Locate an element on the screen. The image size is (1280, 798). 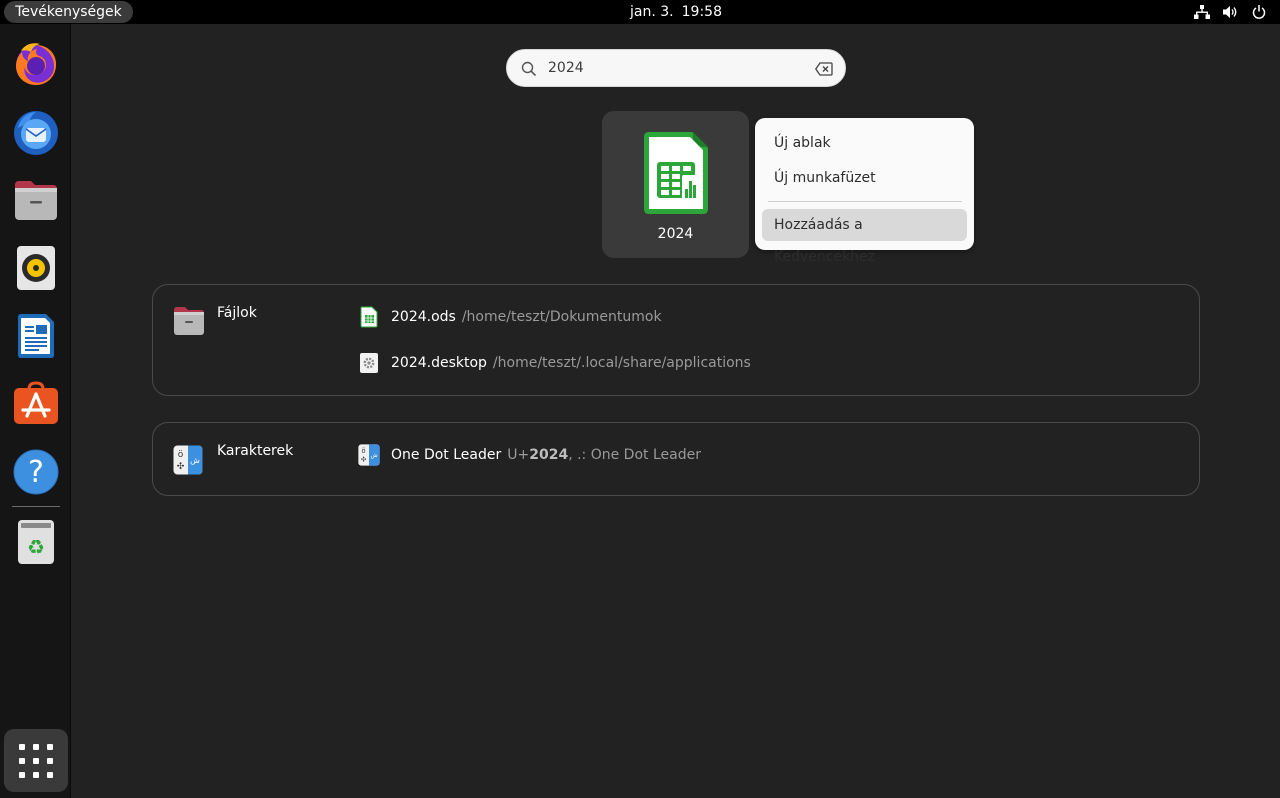
clock-date: jan. 3. is located at coordinates (652, 12).